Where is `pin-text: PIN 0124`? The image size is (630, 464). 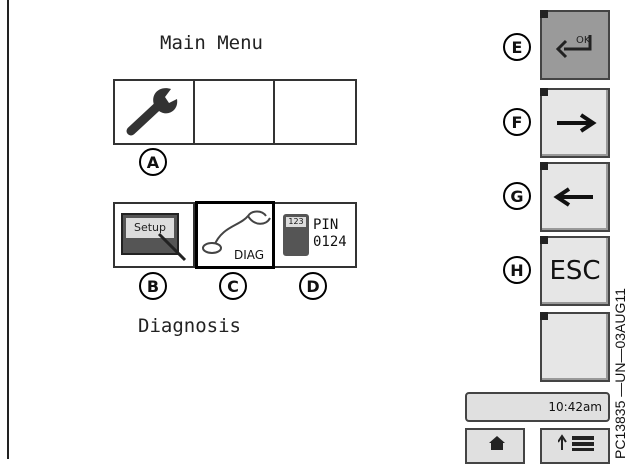
pin-text: PIN 0124 is located at coordinates (330, 234).